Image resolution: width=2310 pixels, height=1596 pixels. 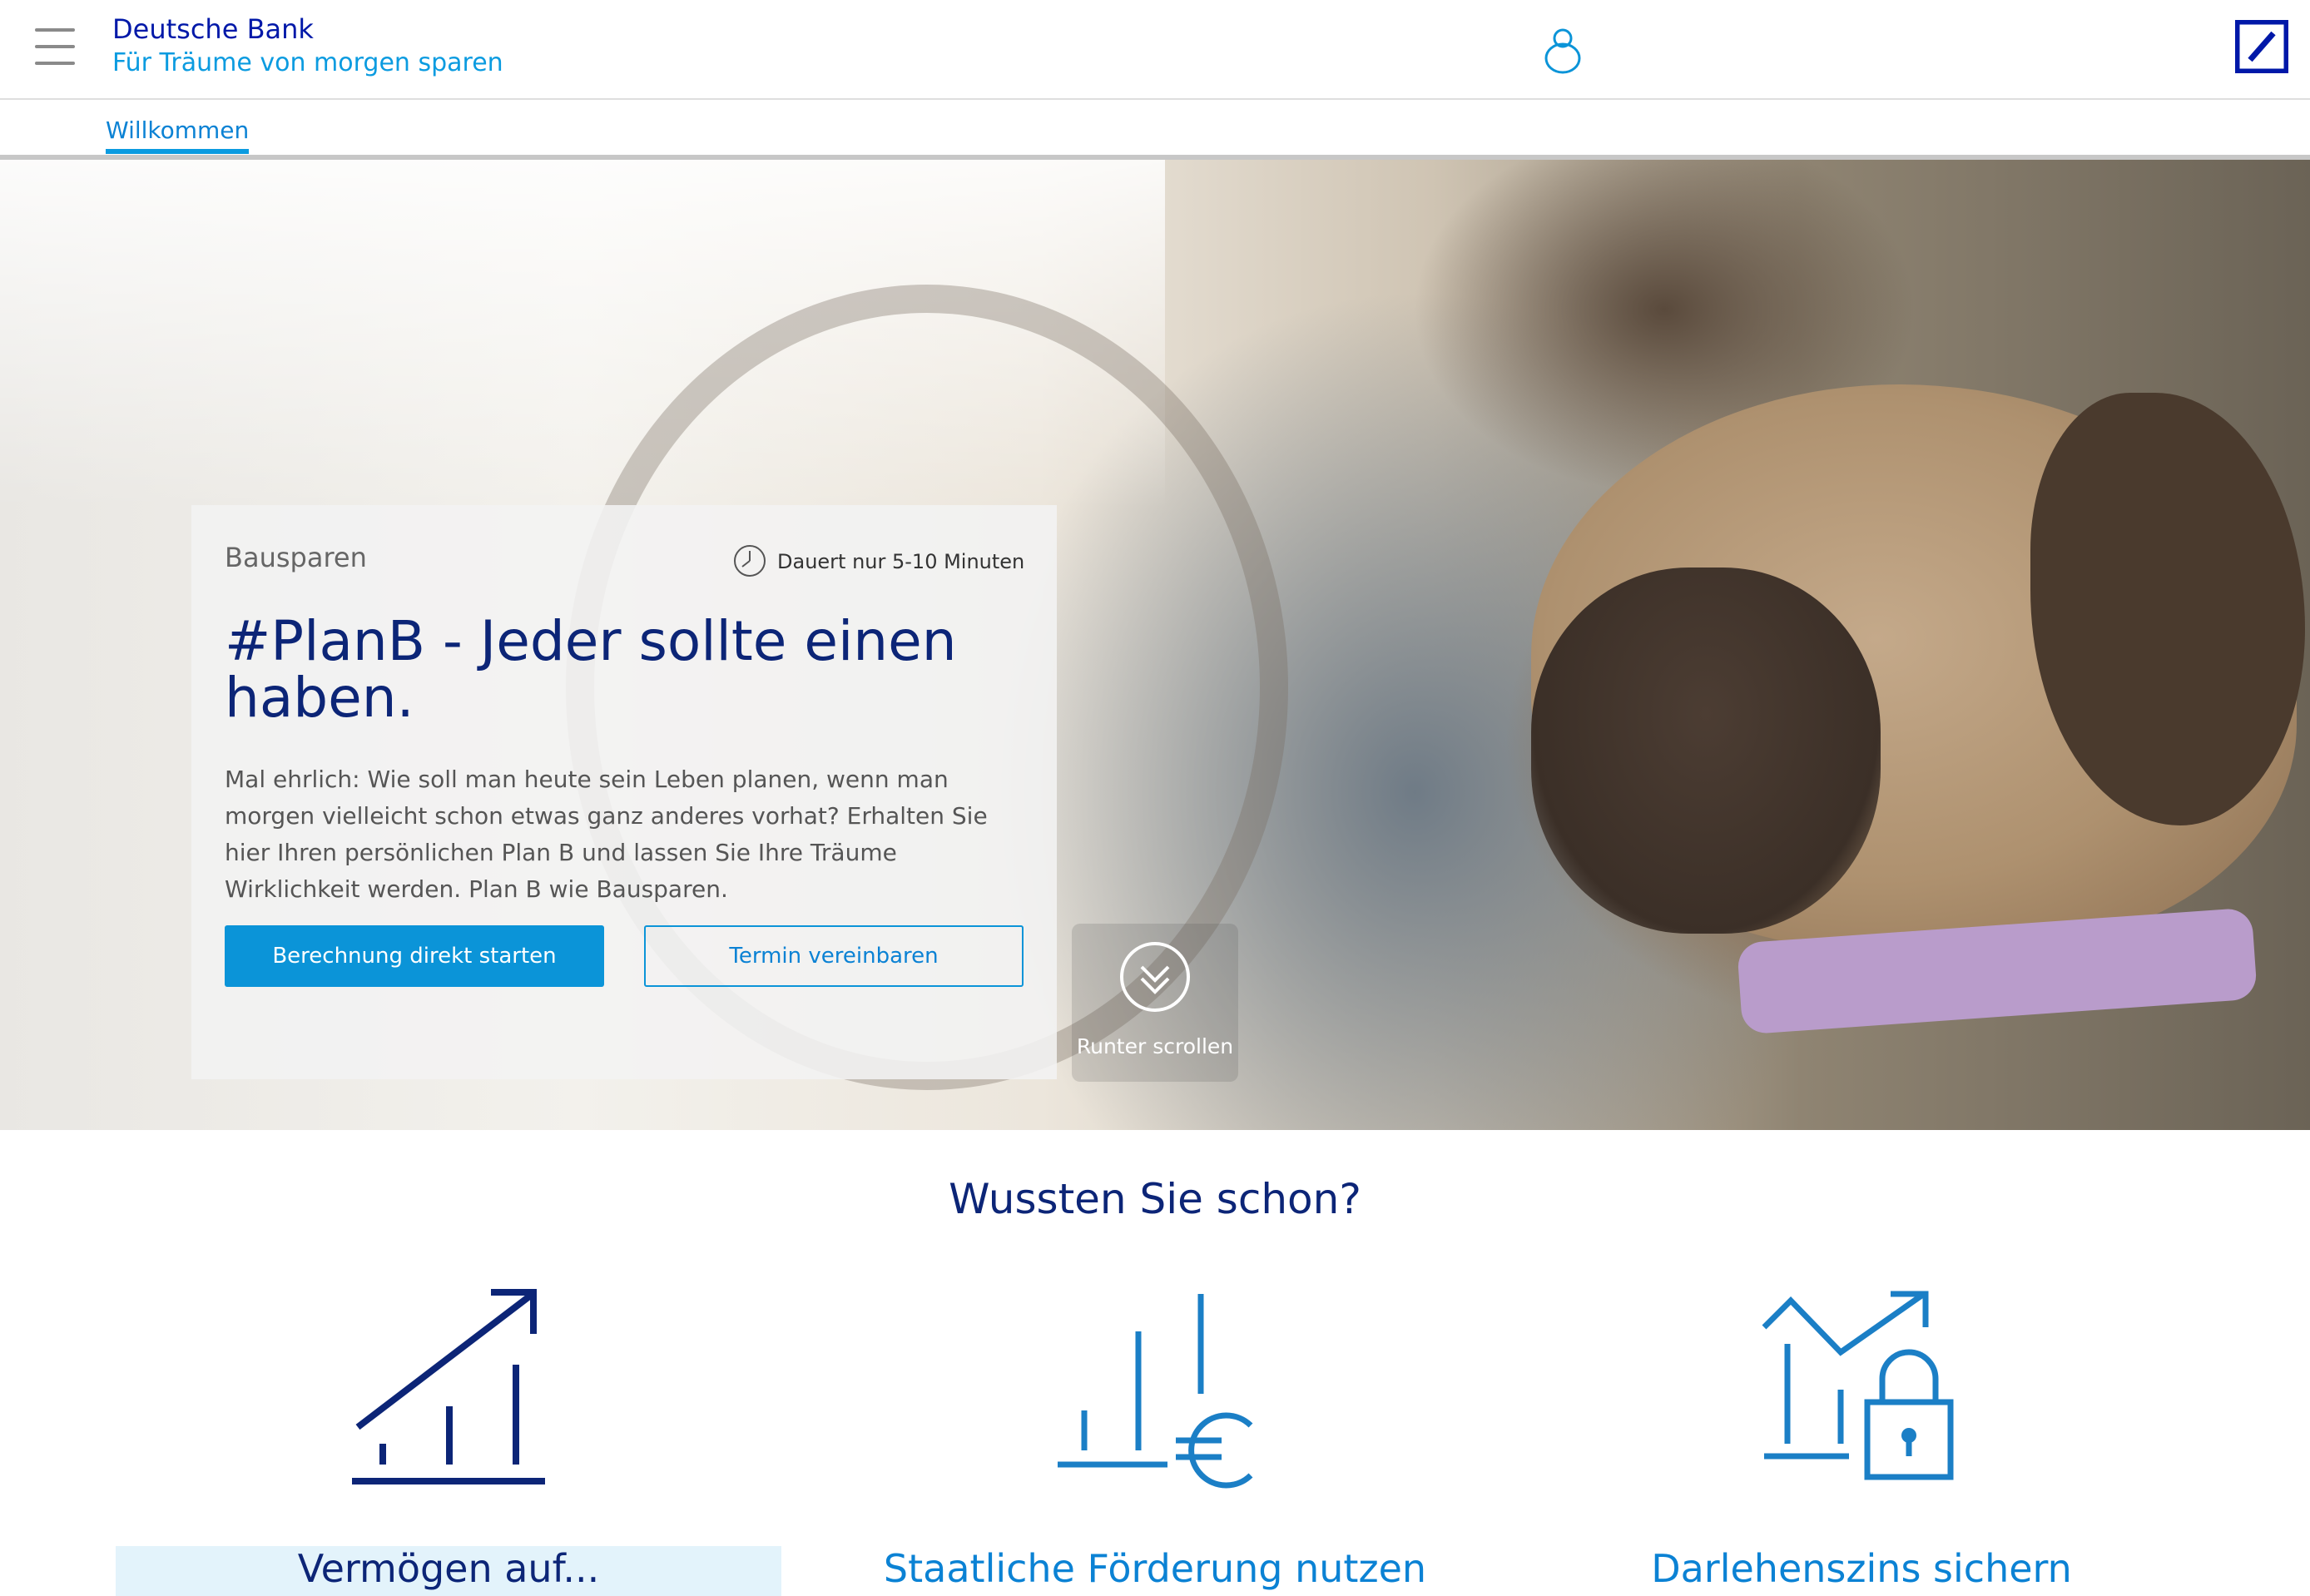 I want to click on hero-title: #PlanB - Jeder sollte einen haben., so click(x=591, y=669).